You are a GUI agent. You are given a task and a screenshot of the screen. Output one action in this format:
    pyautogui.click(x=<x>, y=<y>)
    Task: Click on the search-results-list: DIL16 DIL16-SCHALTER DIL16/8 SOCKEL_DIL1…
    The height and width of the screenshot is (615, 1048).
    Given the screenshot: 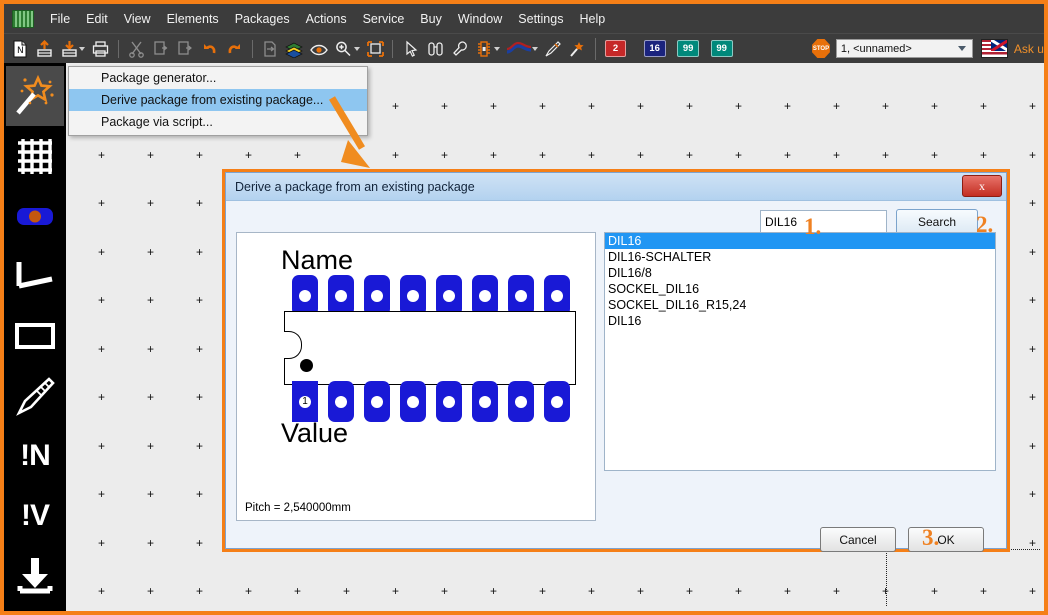 What is the action you would take?
    pyautogui.click(x=800, y=351)
    